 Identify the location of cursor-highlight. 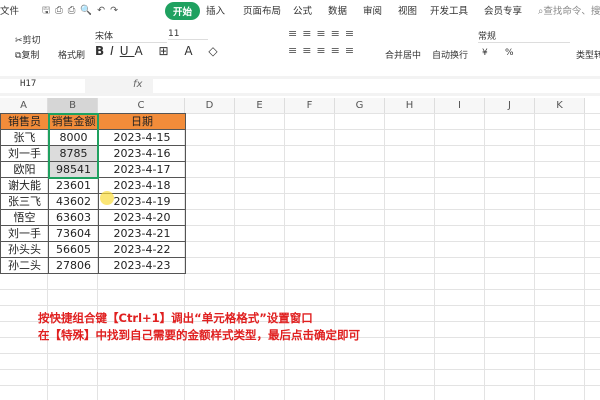
(107, 198).